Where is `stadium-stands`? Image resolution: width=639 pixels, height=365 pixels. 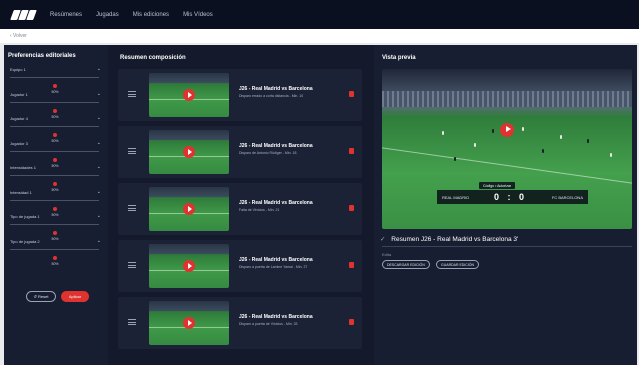 stadium-stands is located at coordinates (507, 99).